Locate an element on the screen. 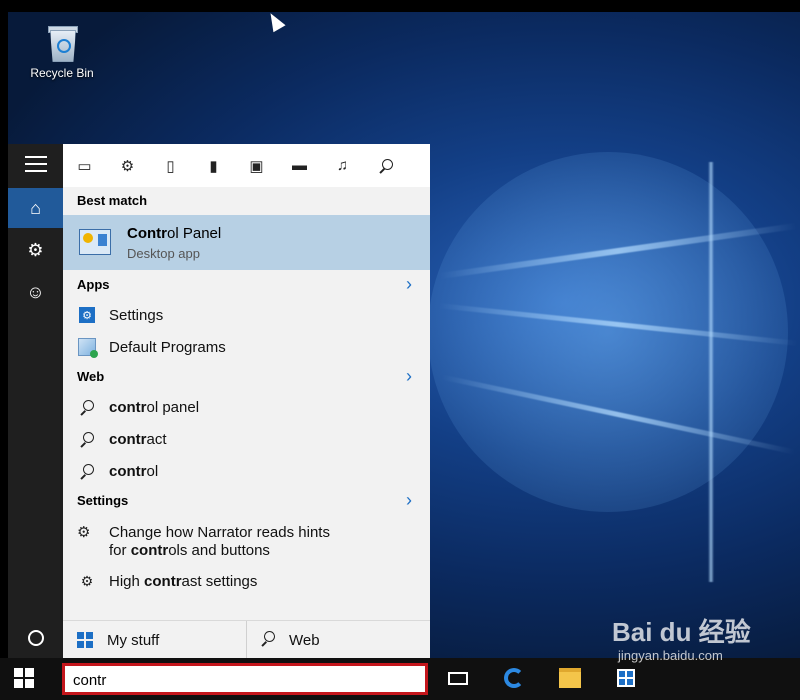  edge-browser-icon is located at coordinates (514, 678).